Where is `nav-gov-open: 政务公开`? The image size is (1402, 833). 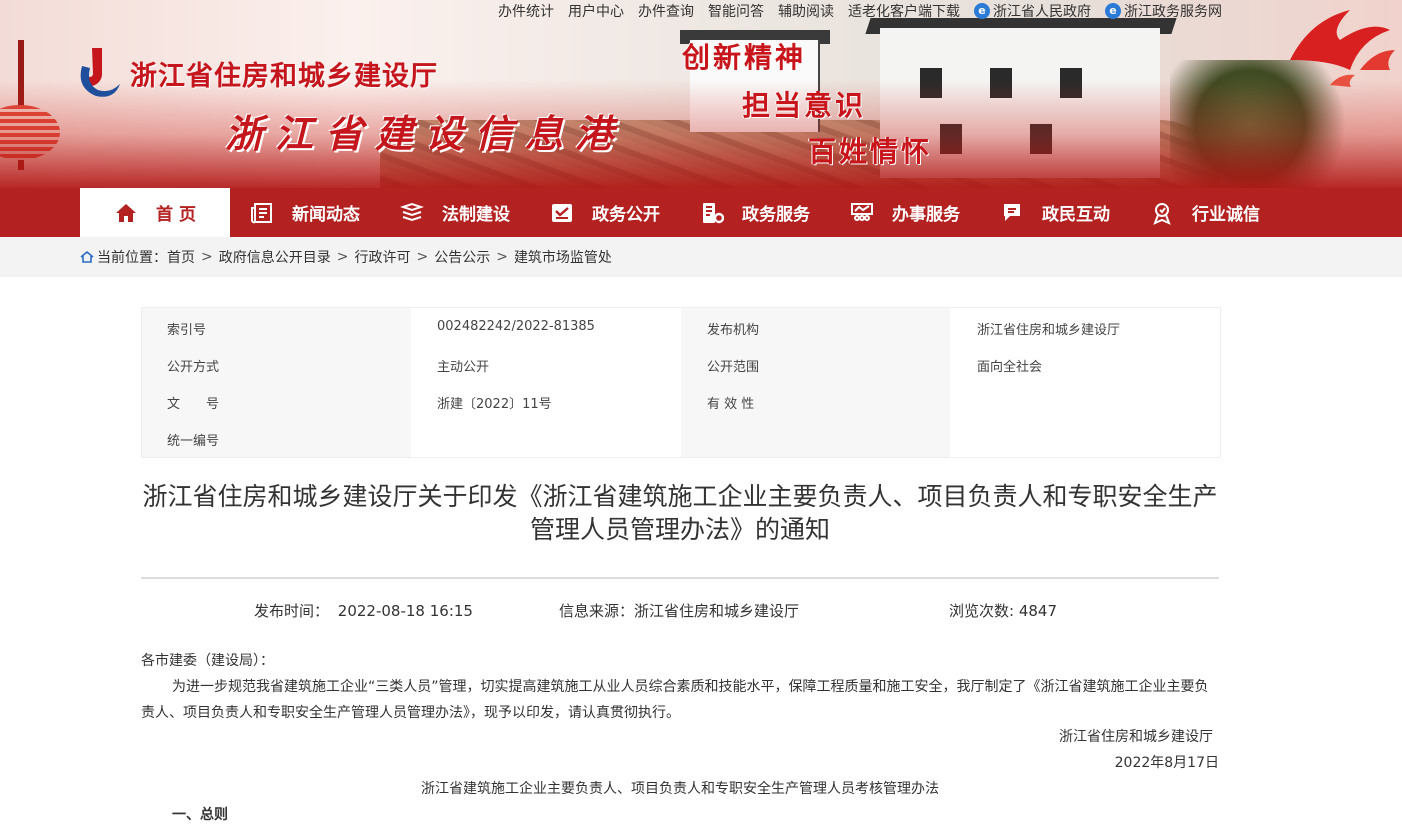 nav-gov-open: 政务公开 is located at coordinates (605, 212).